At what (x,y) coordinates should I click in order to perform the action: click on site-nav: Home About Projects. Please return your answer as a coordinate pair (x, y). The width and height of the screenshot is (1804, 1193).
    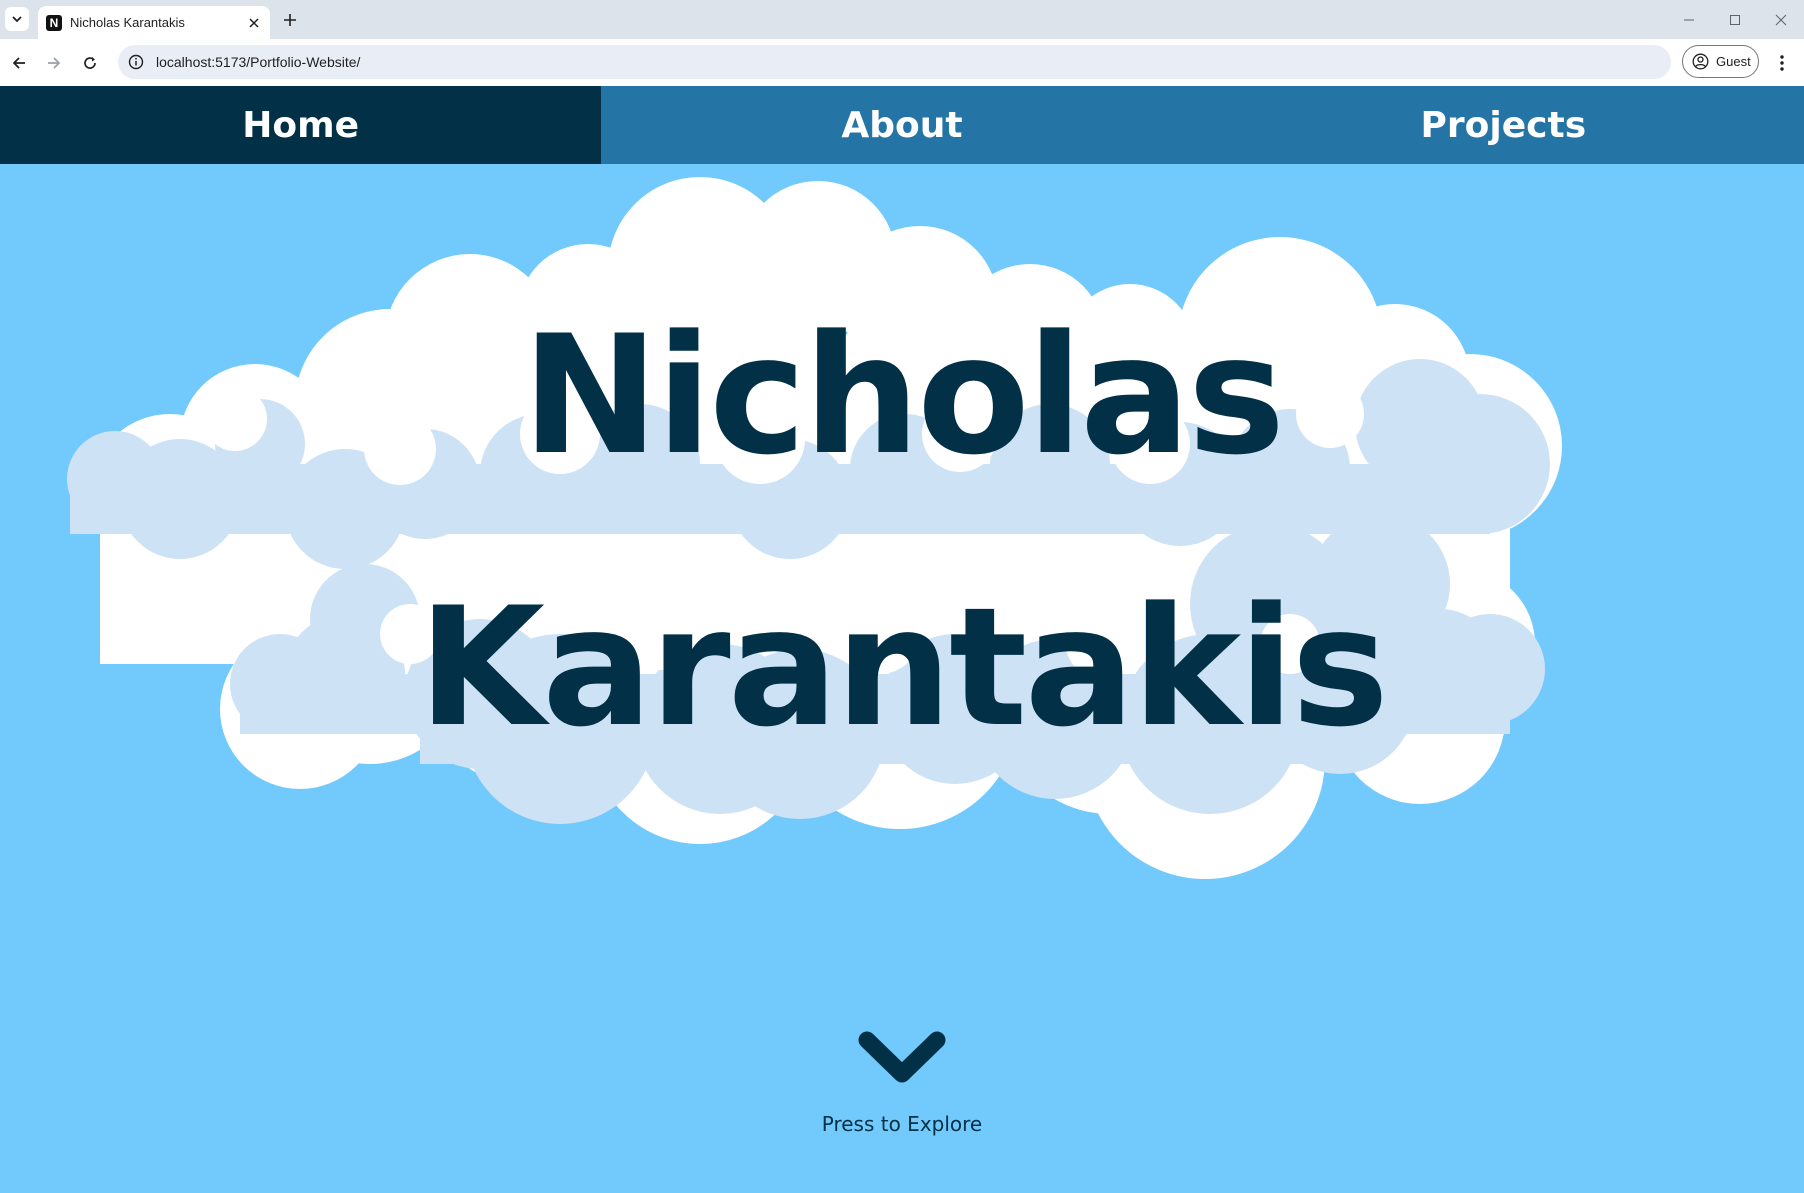
    Looking at the image, I should click on (902, 125).